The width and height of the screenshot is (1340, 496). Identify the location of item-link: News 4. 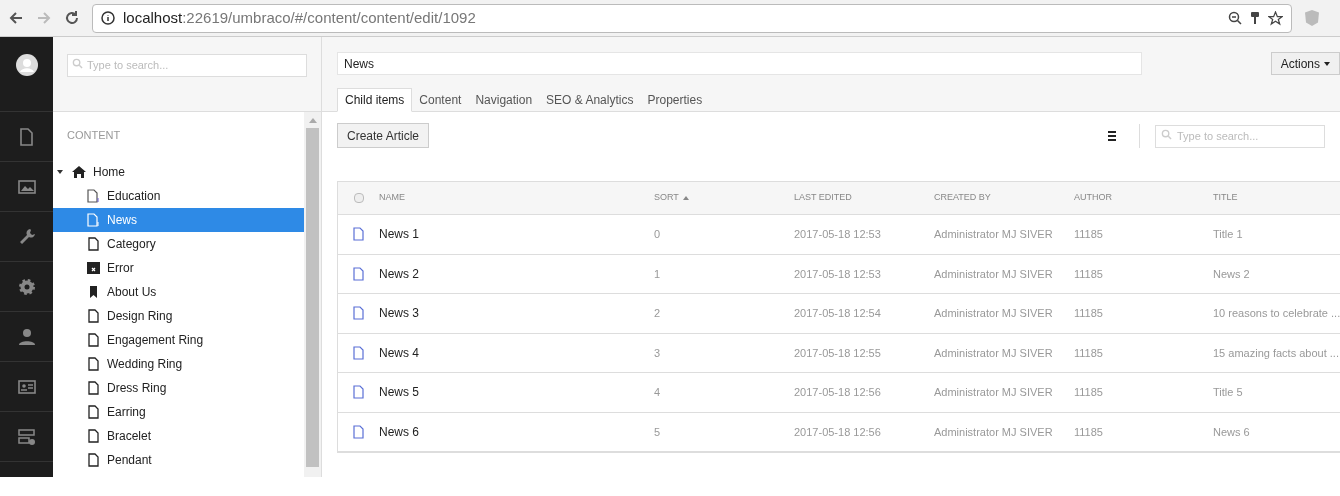
(399, 352).